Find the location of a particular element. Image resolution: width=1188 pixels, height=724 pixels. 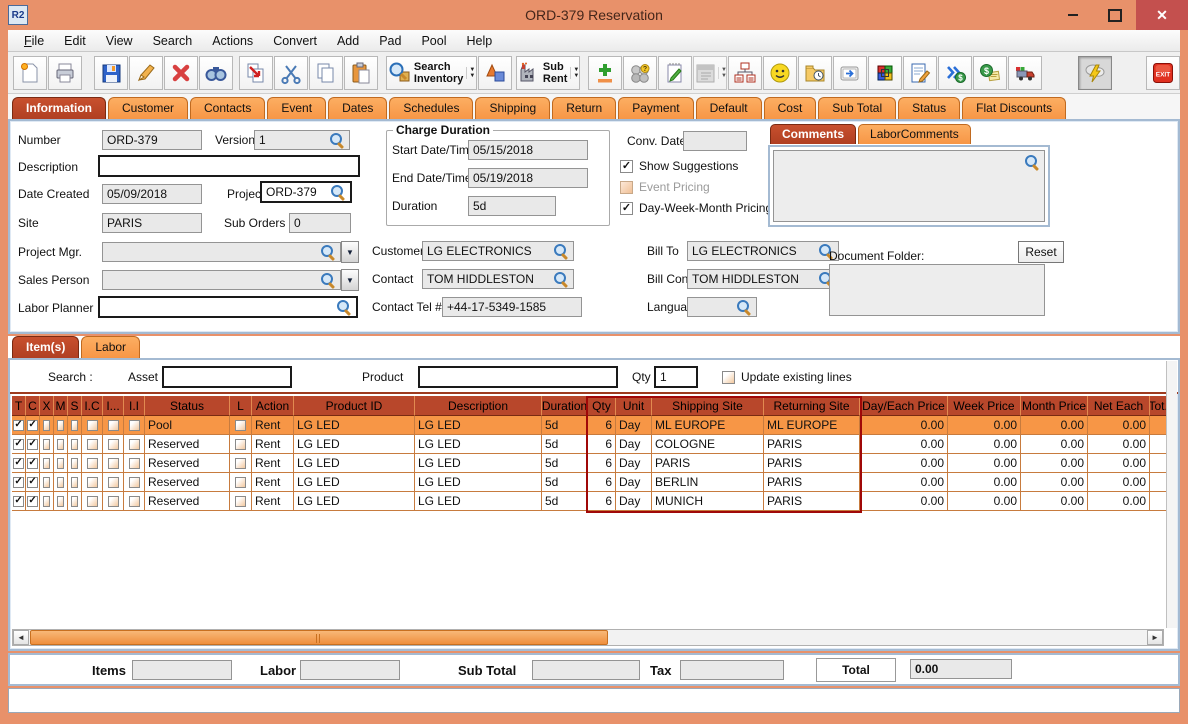

menu-item-search: Search is located at coordinates (173, 41).